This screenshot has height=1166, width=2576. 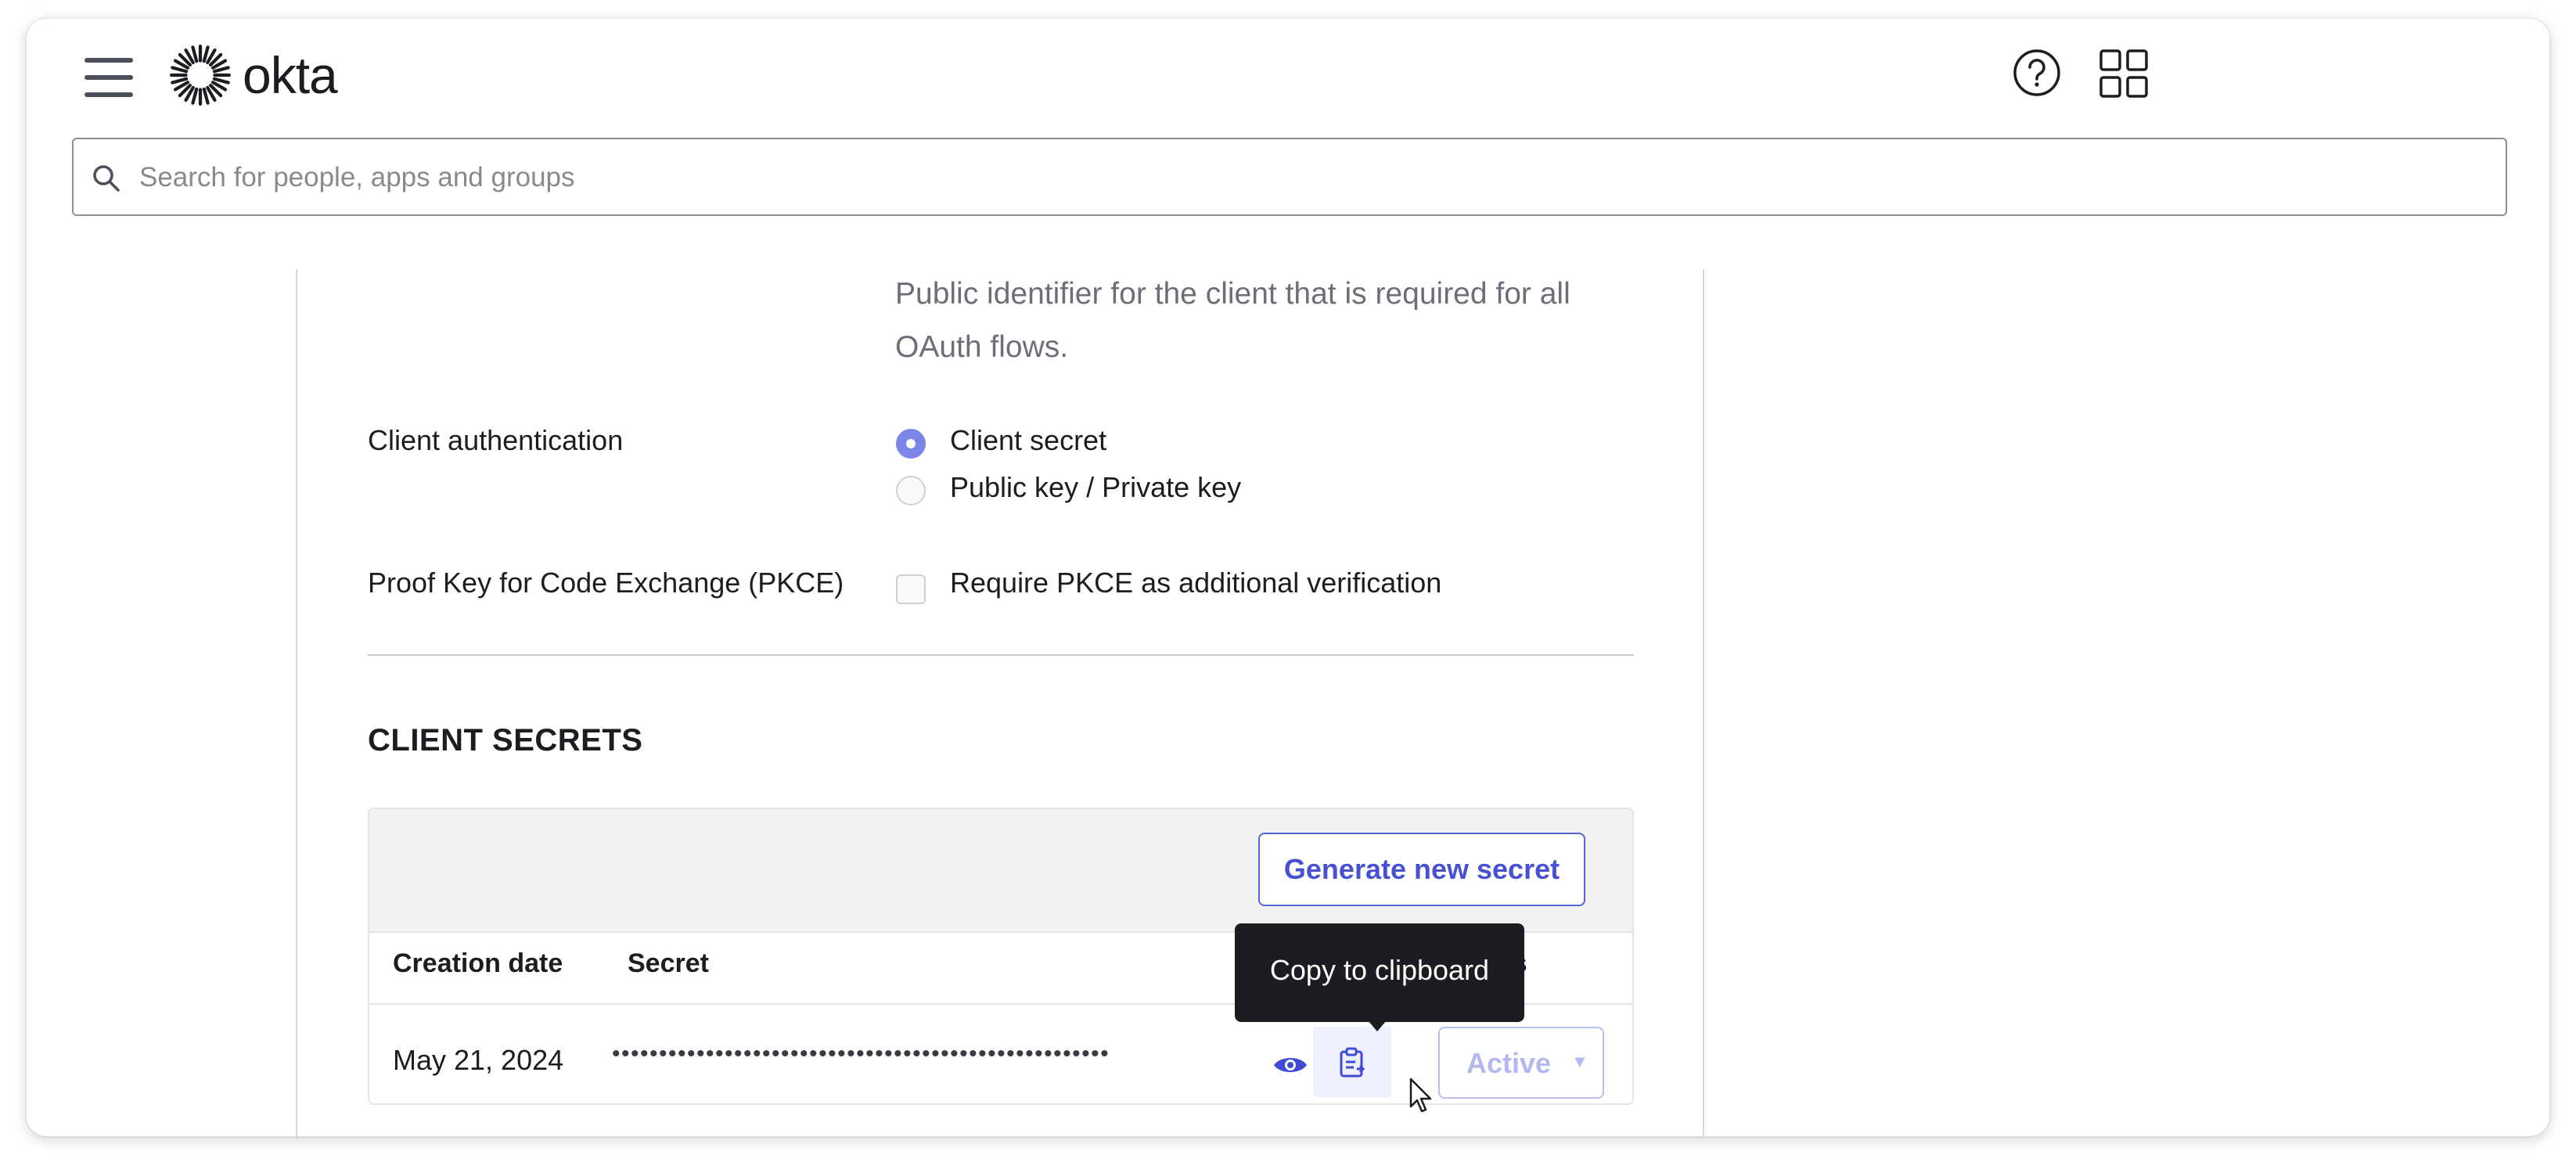 I want to click on copy-tooltip: Copy to clipboard, so click(x=1379, y=977).